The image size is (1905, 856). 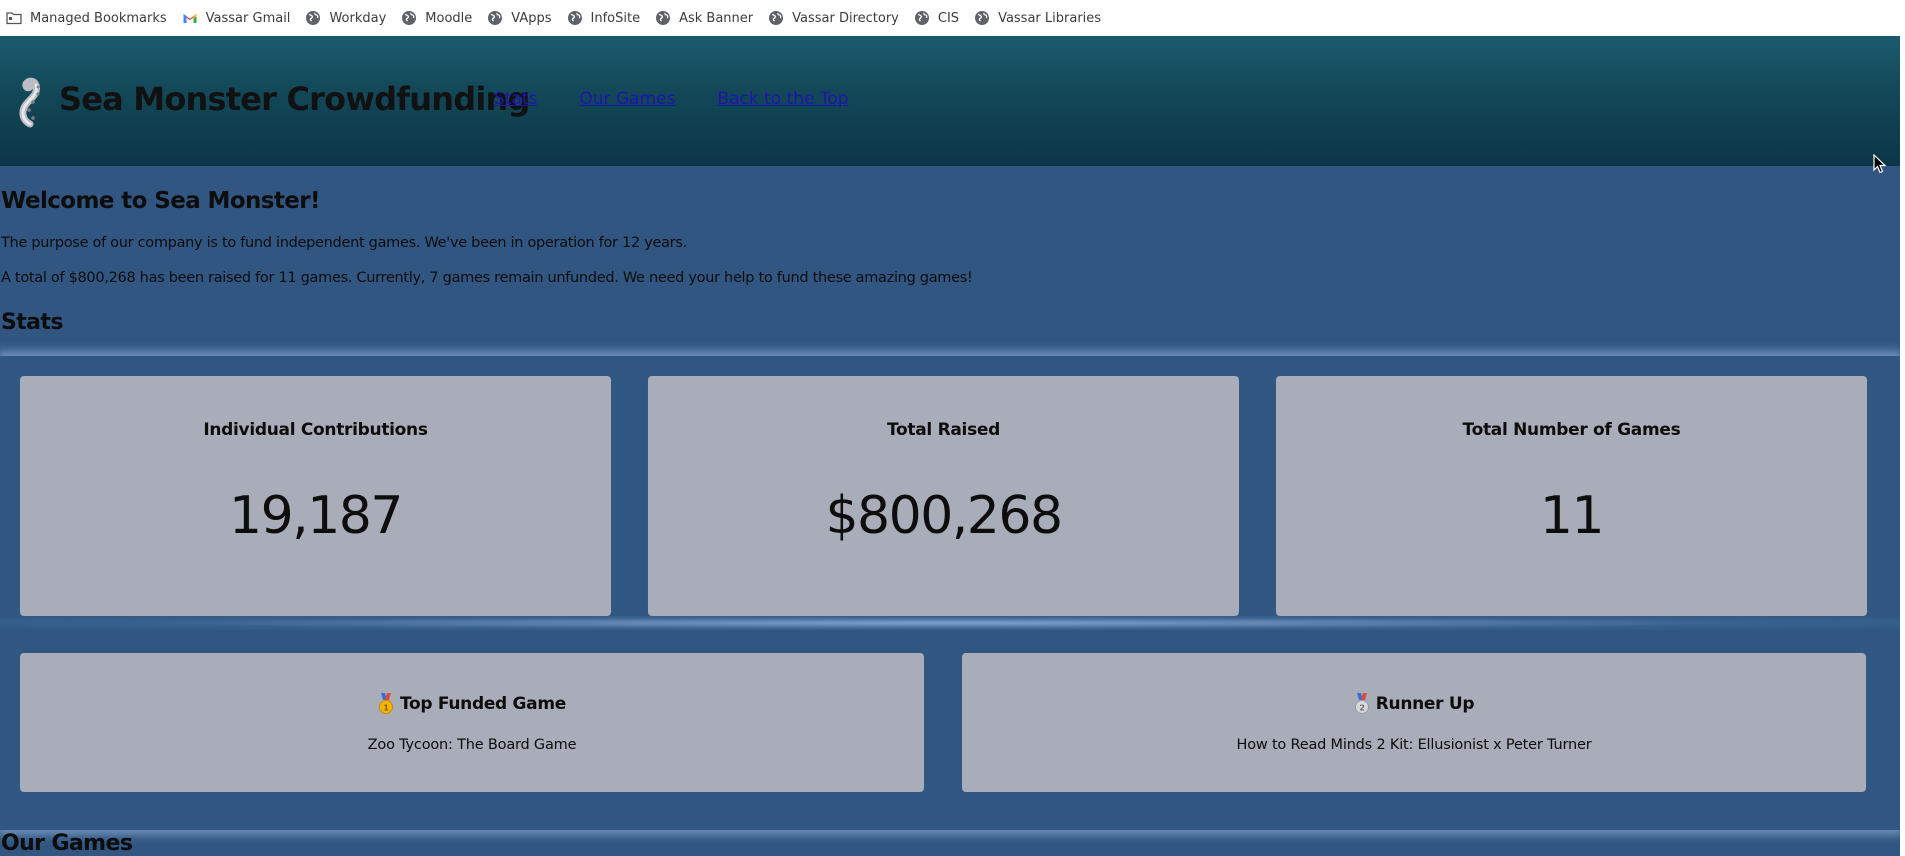 What do you see at coordinates (1425, 704) in the screenshot?
I see `runner-up-title: Runner Up` at bounding box center [1425, 704].